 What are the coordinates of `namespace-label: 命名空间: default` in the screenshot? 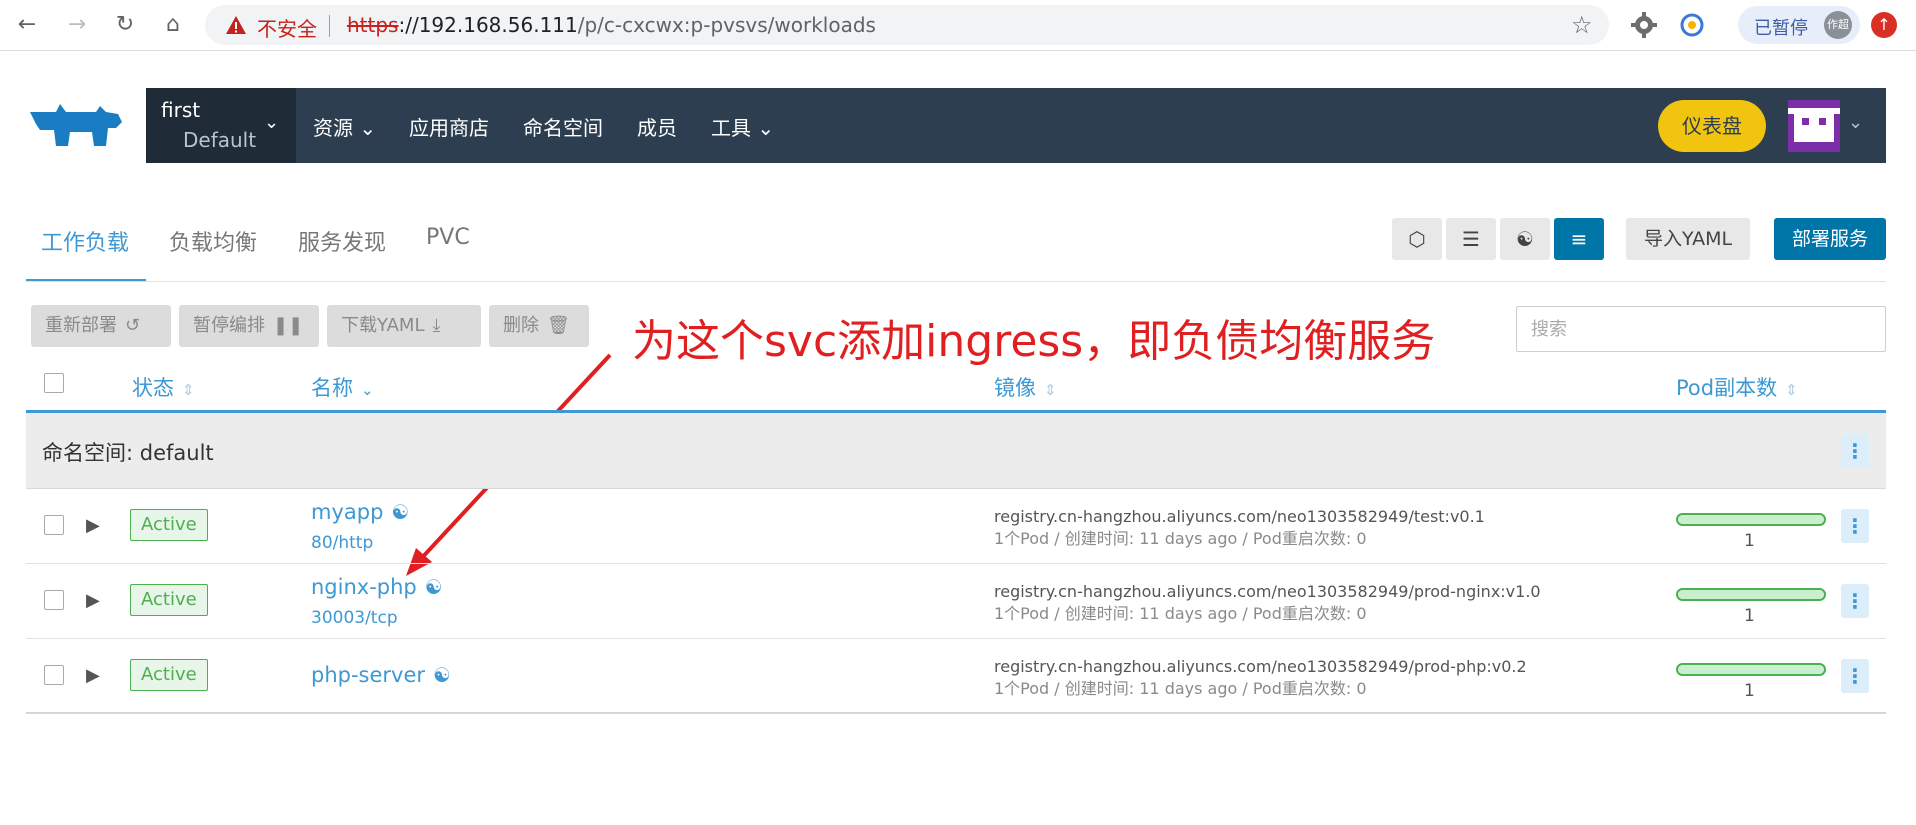 It's located at (128, 453).